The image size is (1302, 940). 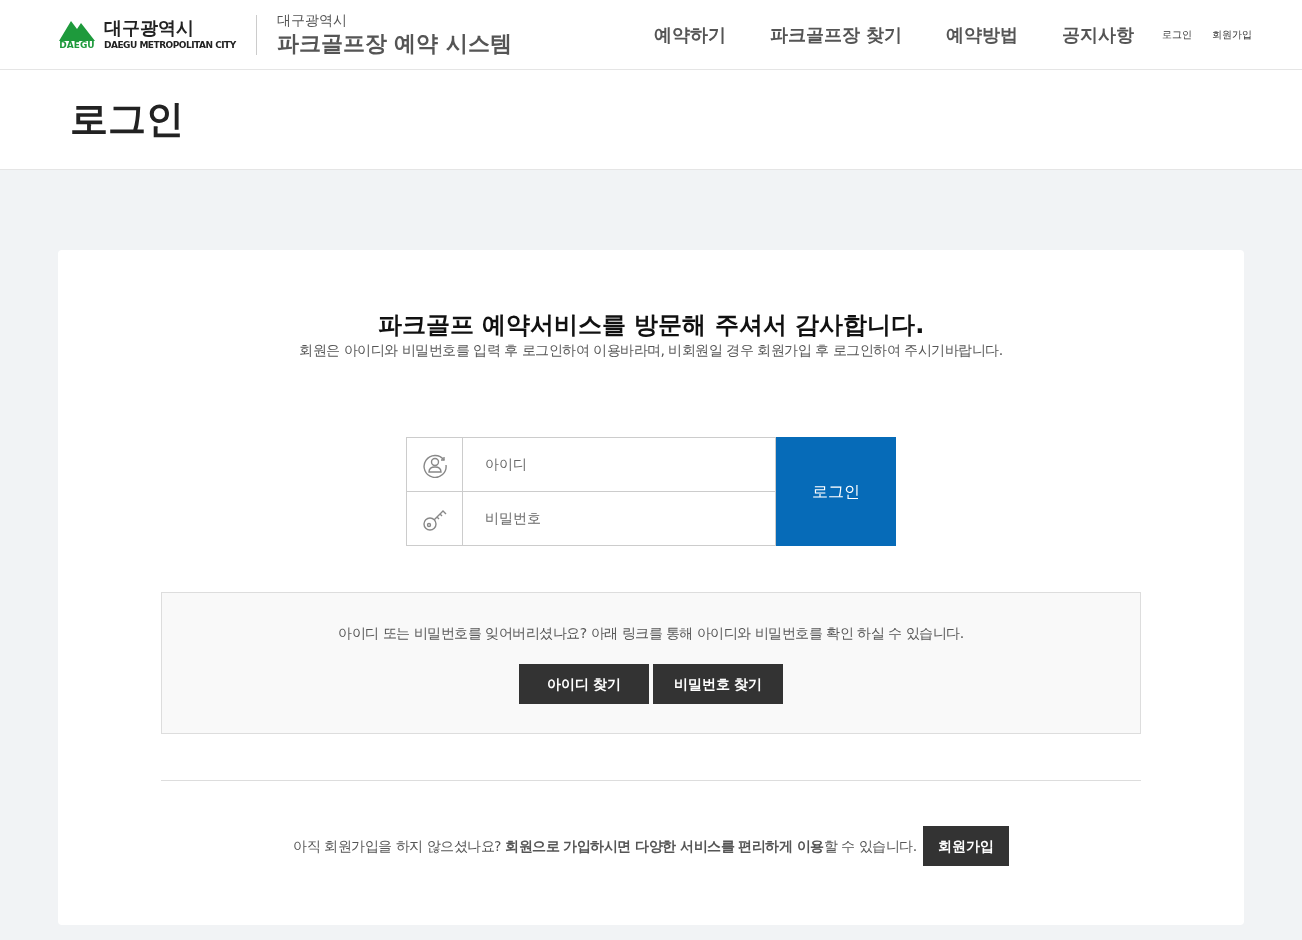 I want to click on id-input: 아이디, so click(x=619, y=464).